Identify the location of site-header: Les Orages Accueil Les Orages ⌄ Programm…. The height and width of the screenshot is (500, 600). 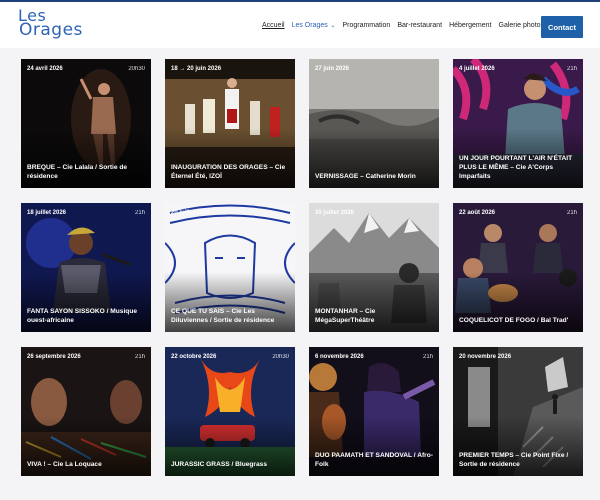
(300, 25).